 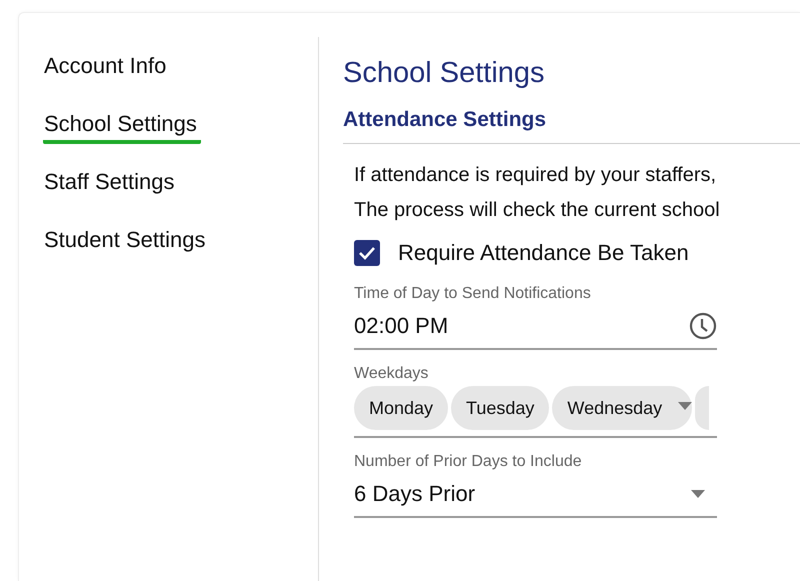 What do you see at coordinates (535, 495) in the screenshot?
I see `select-field: 6 Days Prior` at bounding box center [535, 495].